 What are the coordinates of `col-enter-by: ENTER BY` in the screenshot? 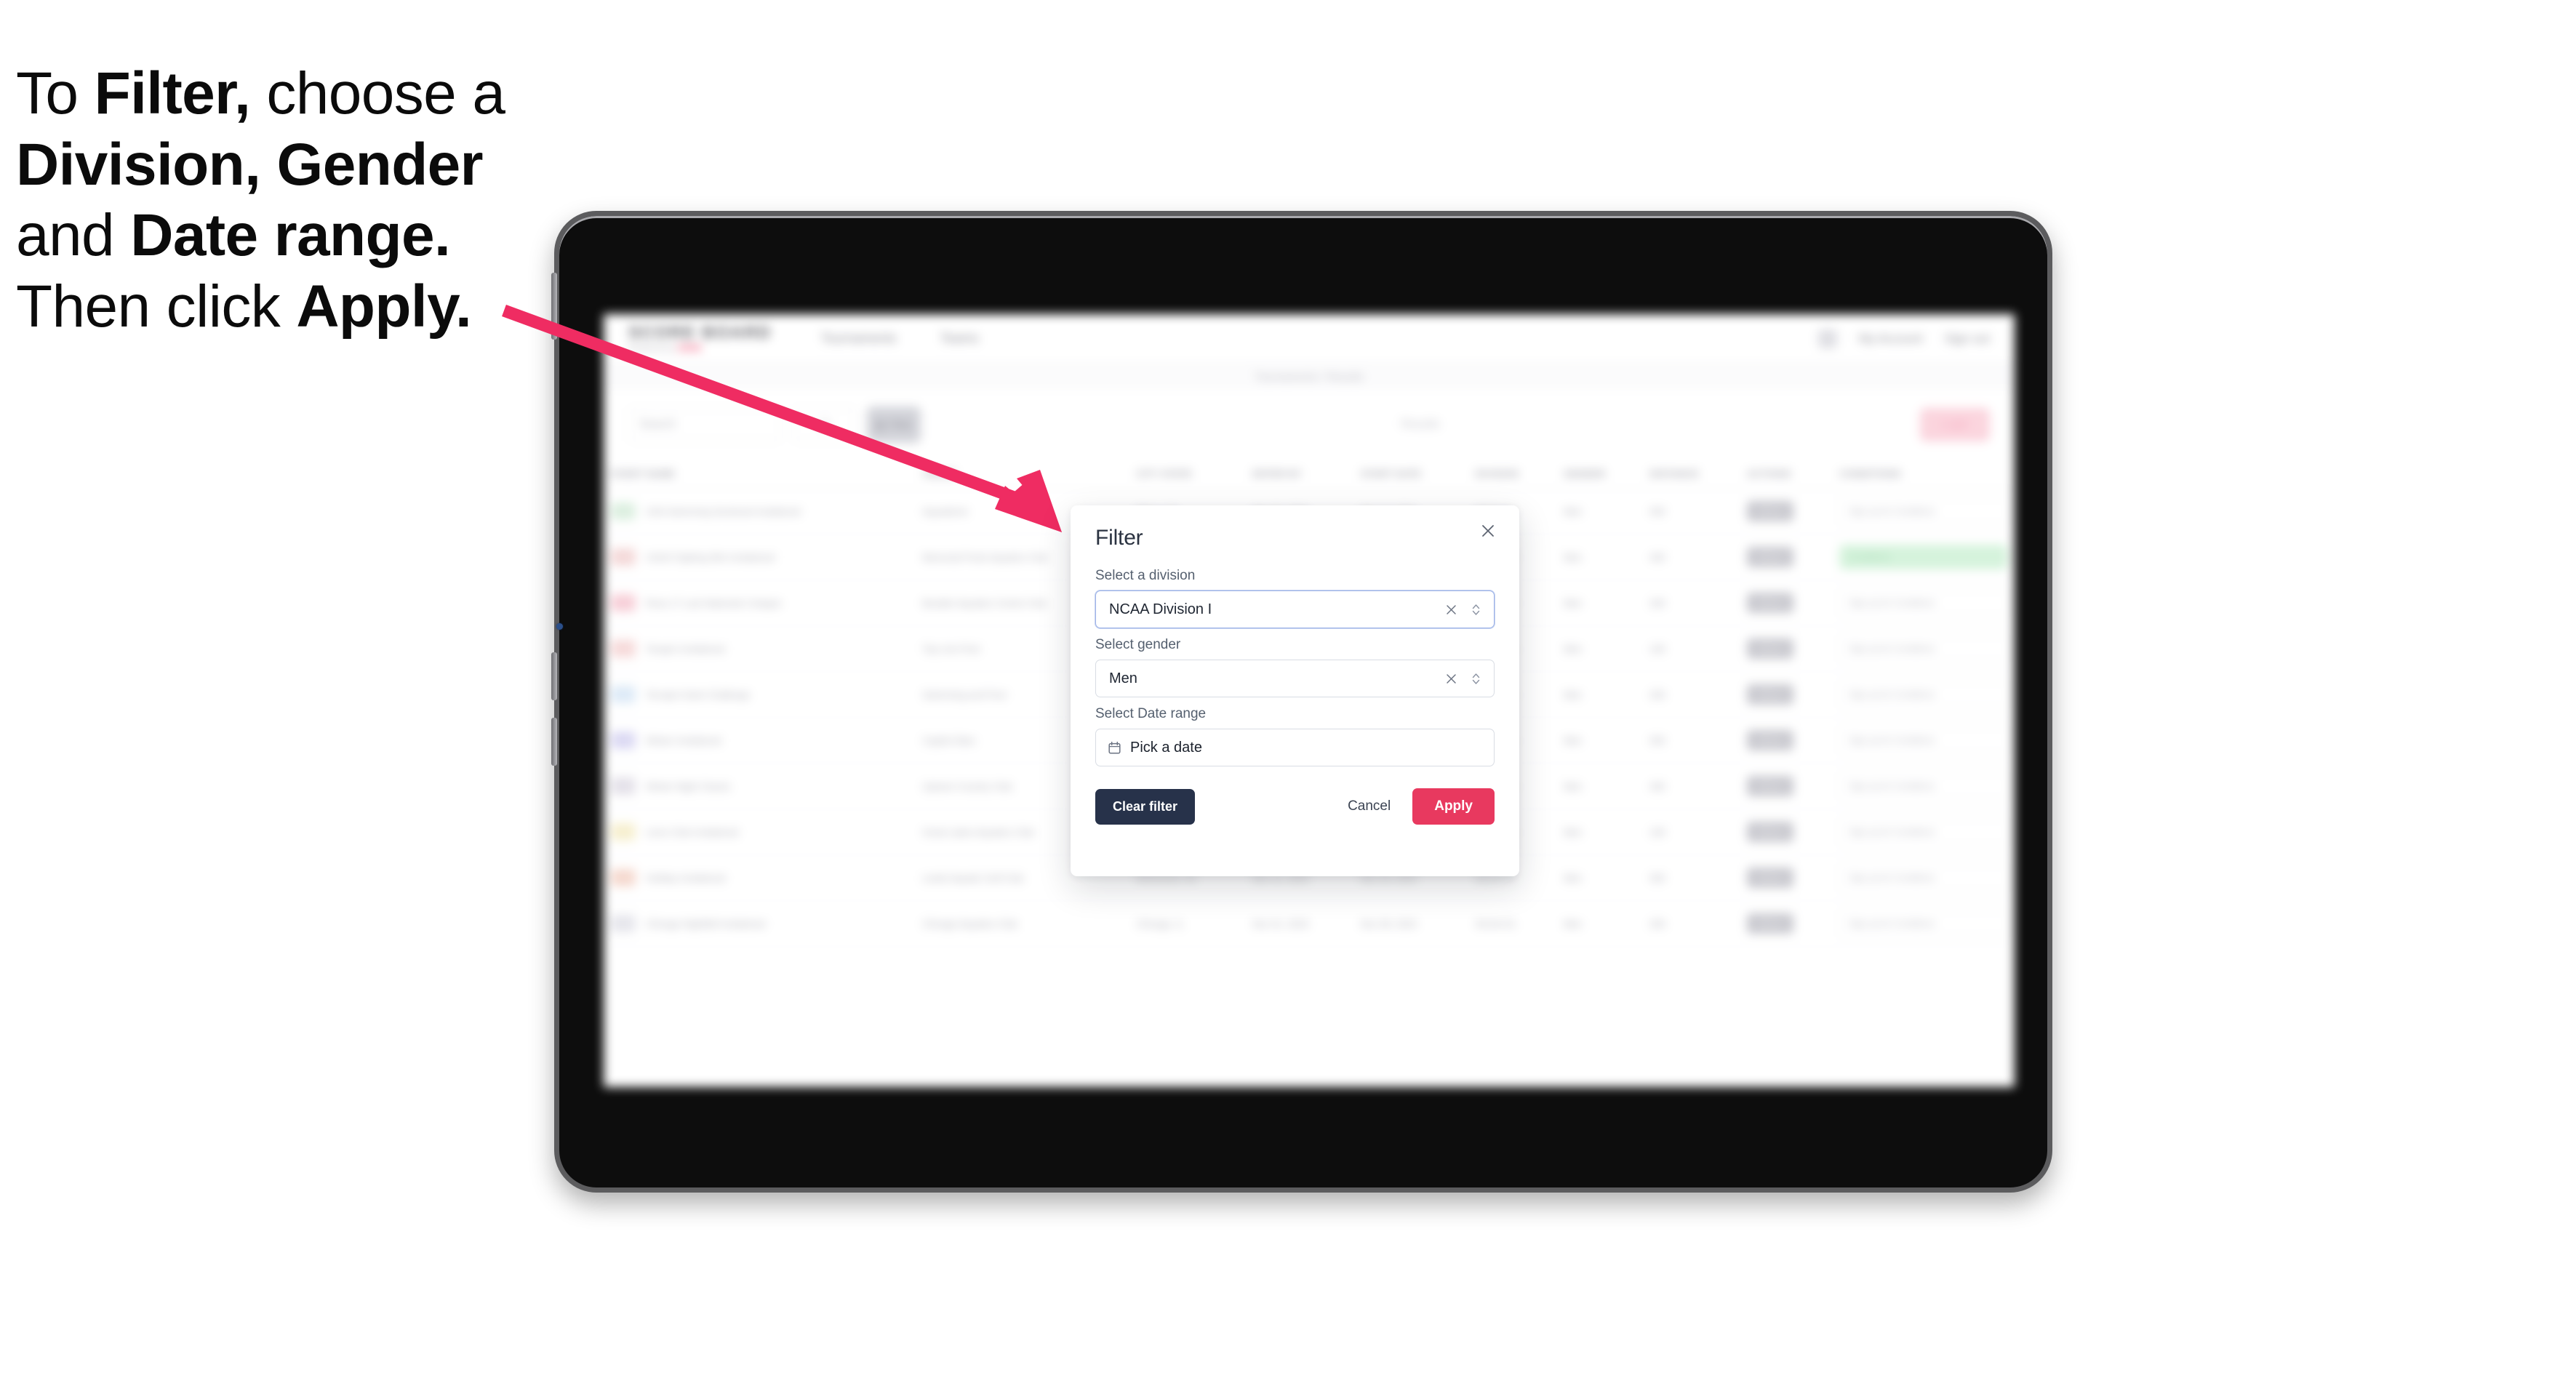 It's located at (1299, 475).